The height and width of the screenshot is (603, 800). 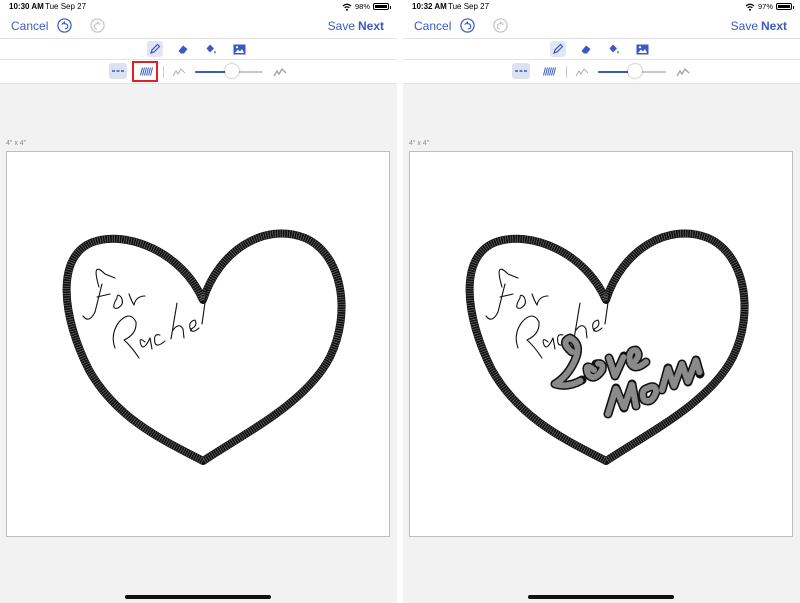 I want to click on zigzag-stitch-button, so click(x=549, y=71).